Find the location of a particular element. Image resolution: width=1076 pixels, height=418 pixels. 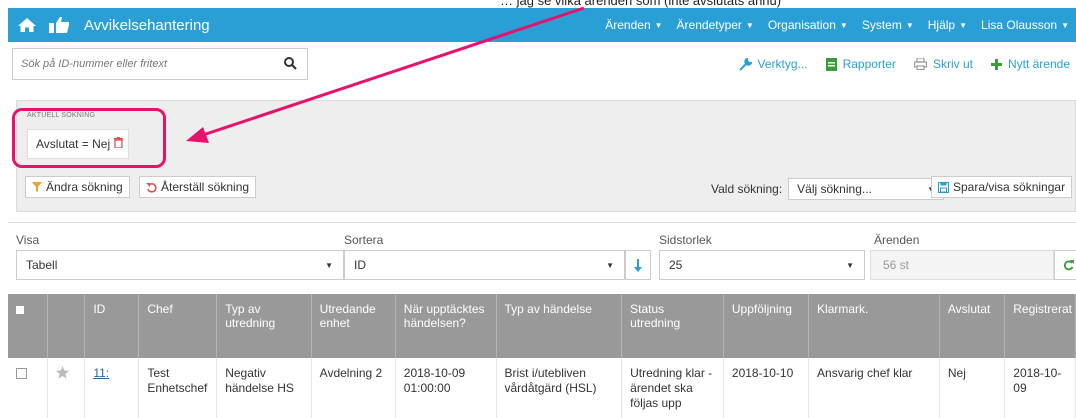

print-button: Skriv ut is located at coordinates (943, 64).